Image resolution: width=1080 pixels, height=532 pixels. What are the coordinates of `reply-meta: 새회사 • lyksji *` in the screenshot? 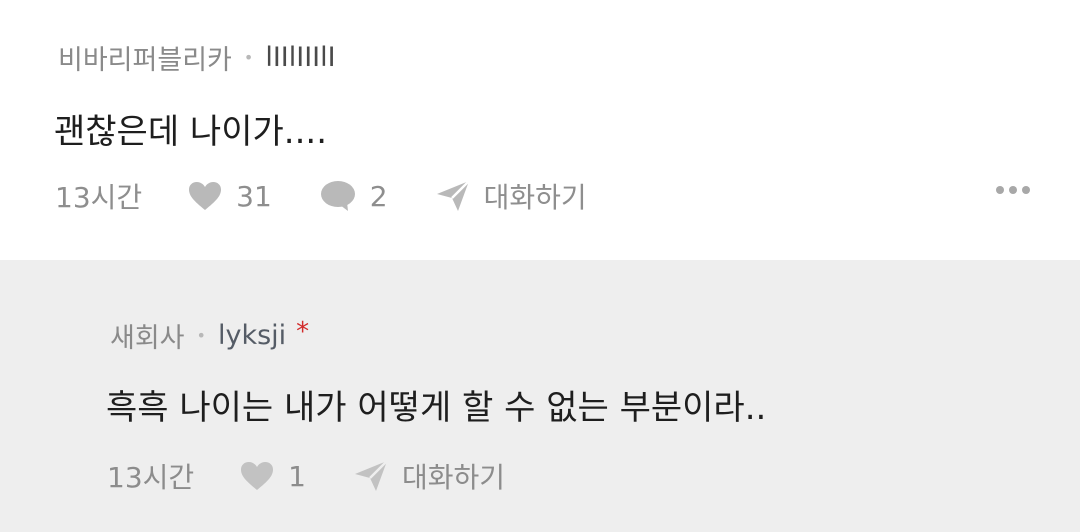 It's located at (209, 335).